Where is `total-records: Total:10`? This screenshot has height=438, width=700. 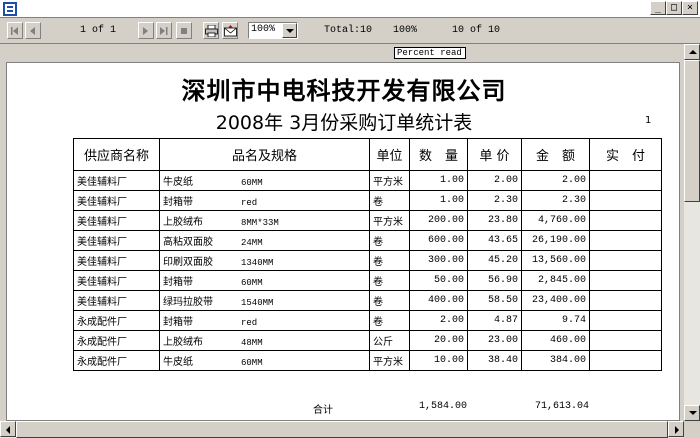
total-records: Total:10 is located at coordinates (348, 30).